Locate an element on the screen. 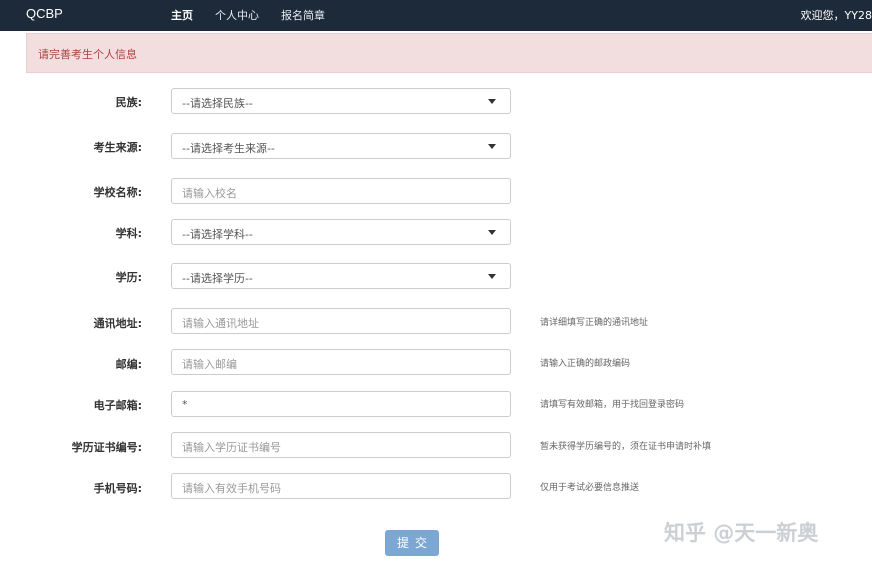 The height and width of the screenshot is (565, 872). certificate-placeholder: 请输入学历证书编号 is located at coordinates (231, 447).